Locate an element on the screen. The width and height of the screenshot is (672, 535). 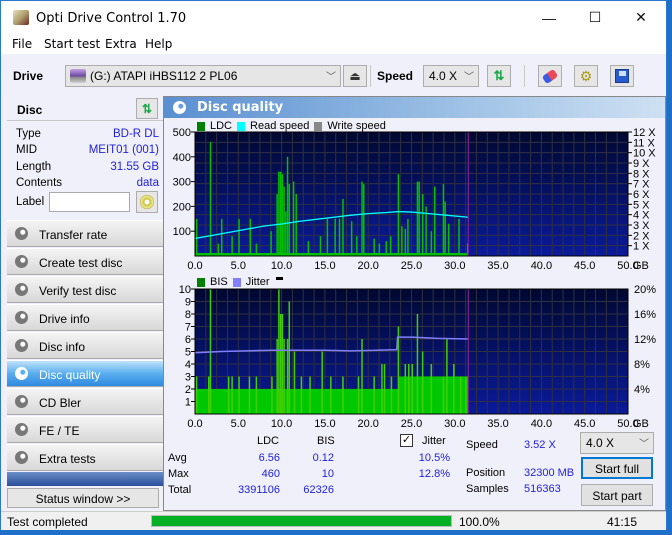
menu-extra: Extra is located at coordinates (121, 44).